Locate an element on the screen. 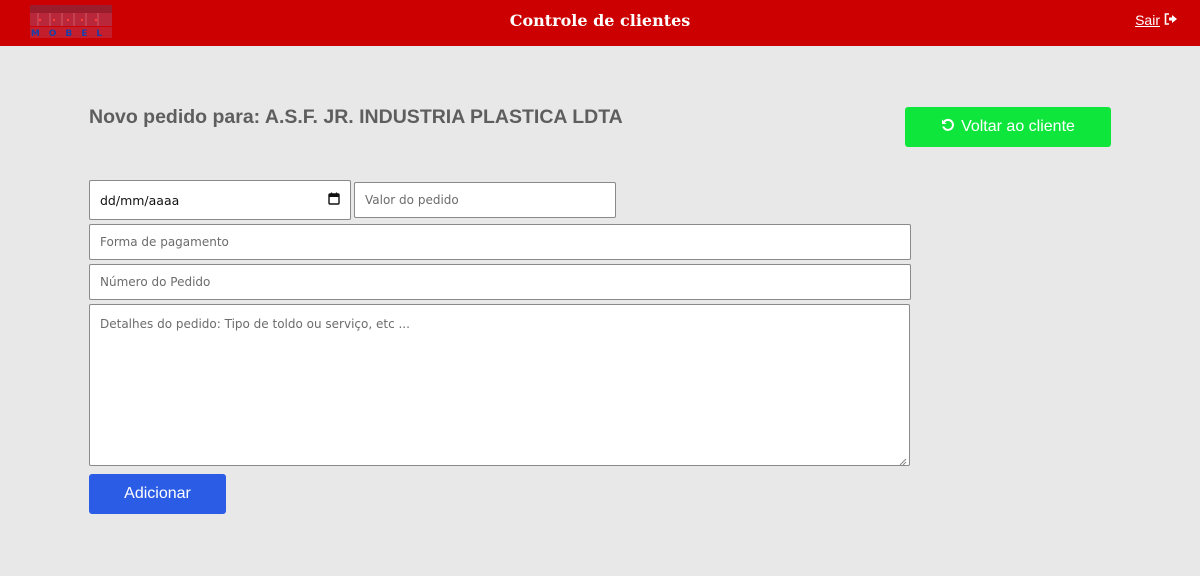 The image size is (1200, 576). top-navbar: MOBEL Controle de clientes Sair is located at coordinates (600, 23).